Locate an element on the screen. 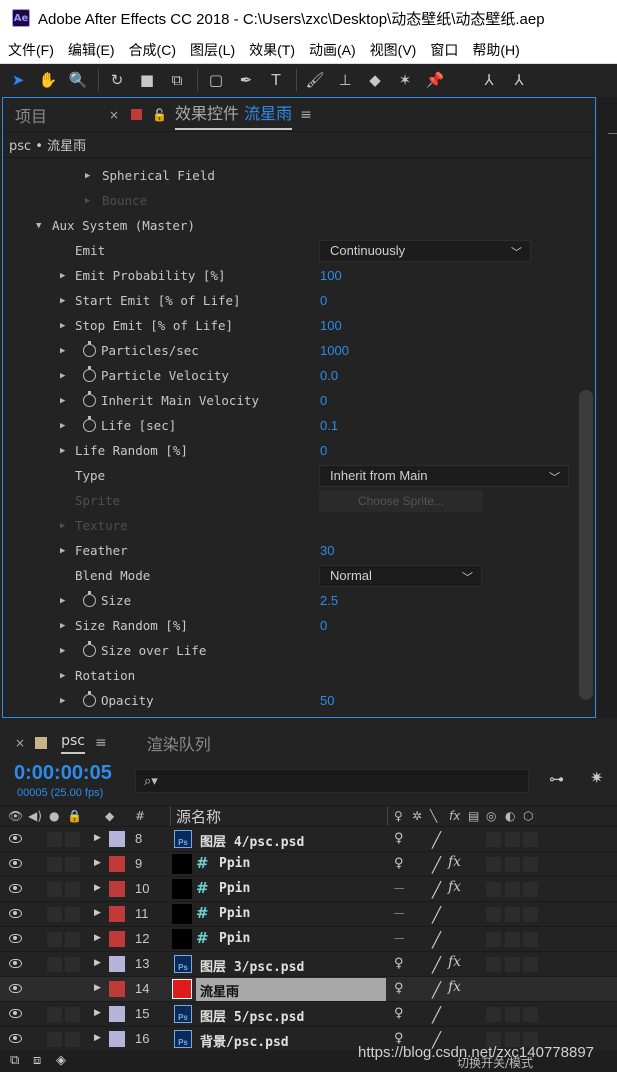 The width and height of the screenshot is (617, 1072). menu-item-1: 编辑(E) is located at coordinates (91, 50).